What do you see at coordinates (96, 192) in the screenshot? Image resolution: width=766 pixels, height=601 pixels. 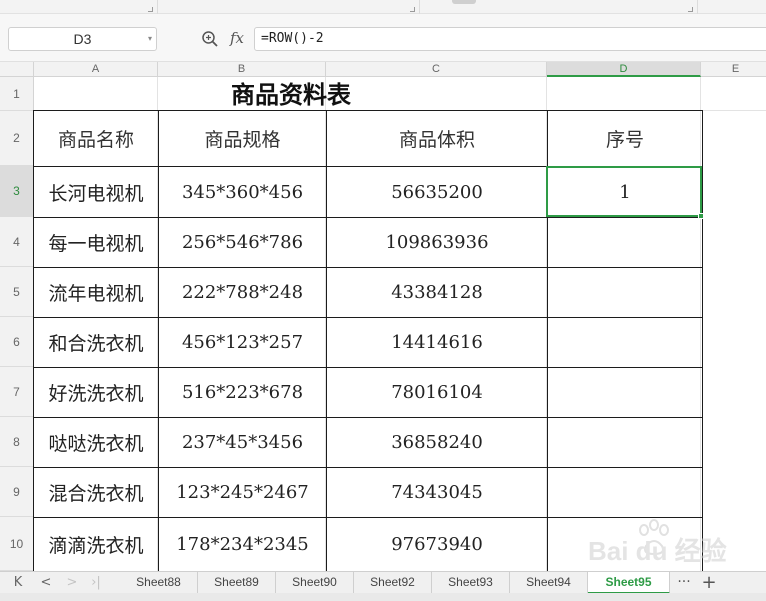 I see `cell-product-name: 长河电视机` at bounding box center [96, 192].